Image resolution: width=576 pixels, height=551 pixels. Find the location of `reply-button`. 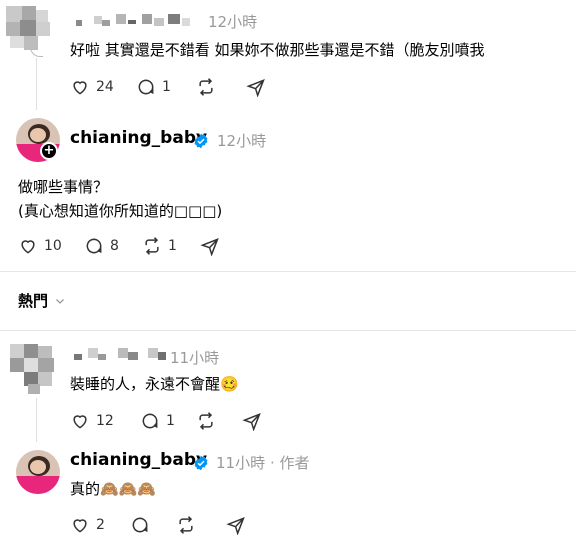

reply-button is located at coordinates (140, 525).